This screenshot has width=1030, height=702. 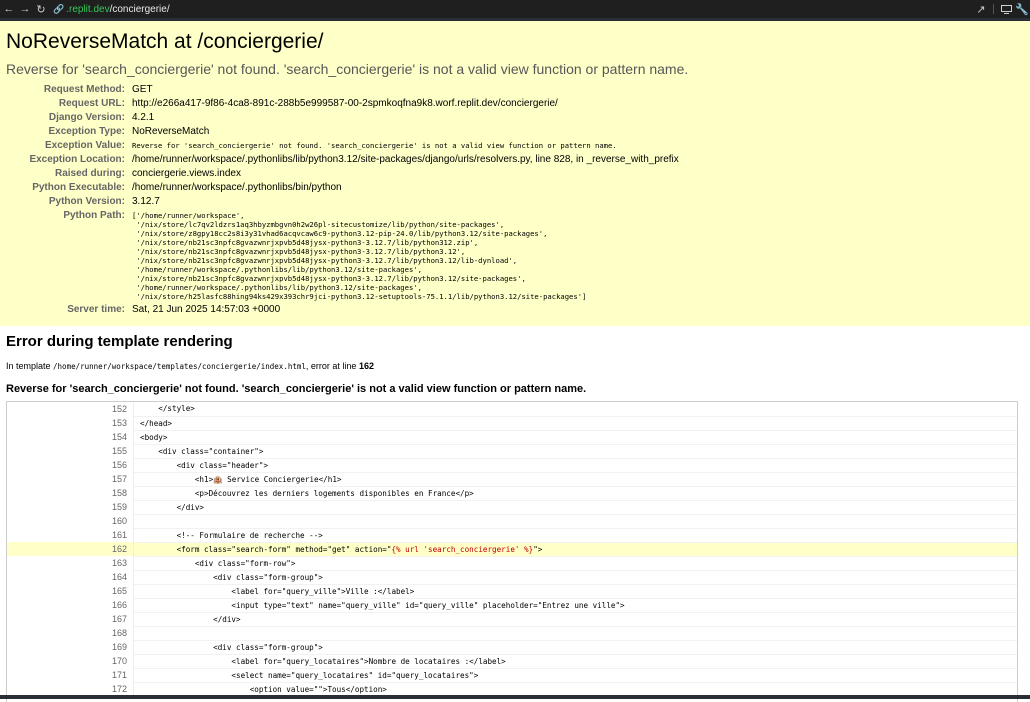 I want to click on source-line: 154 <body>, so click(x=512, y=437).